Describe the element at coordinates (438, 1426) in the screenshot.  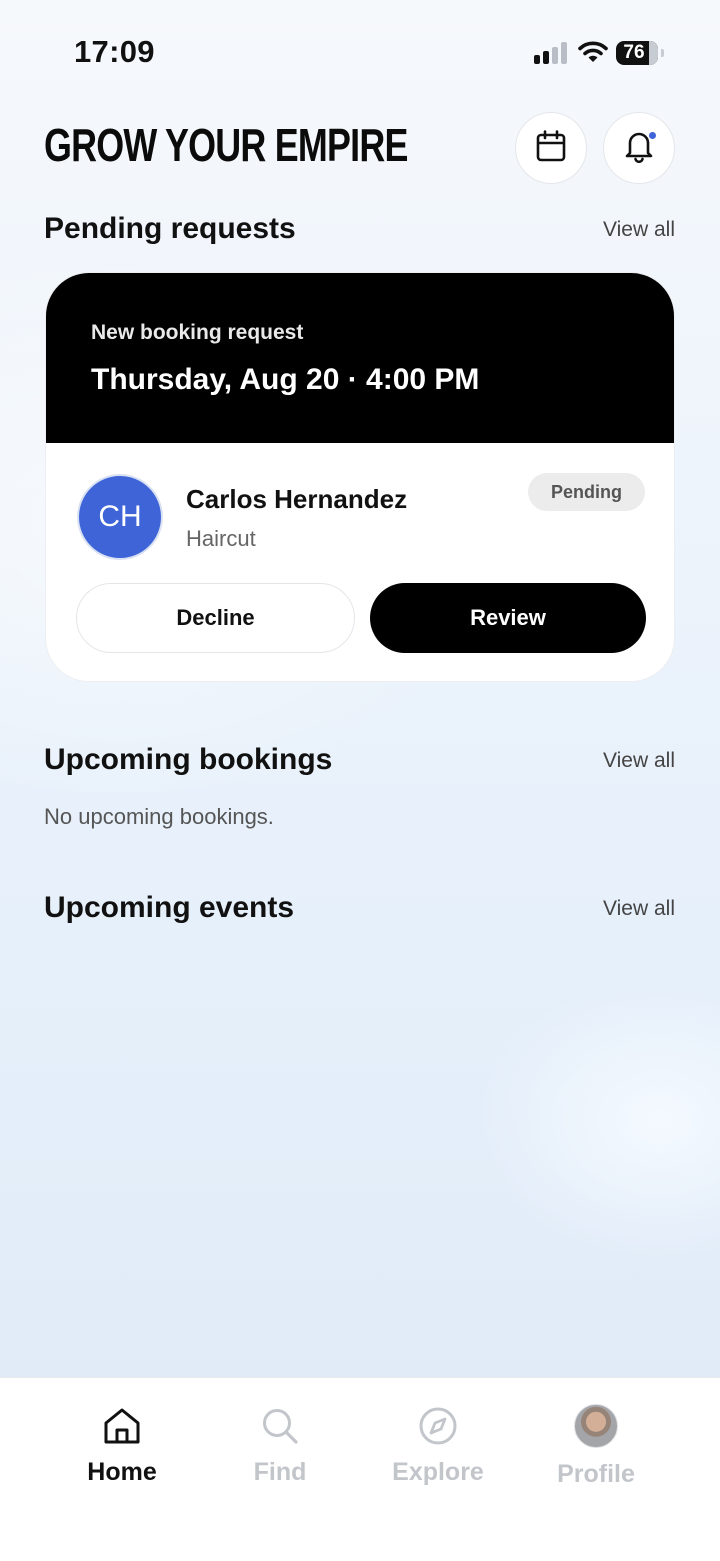
I see `compass-icon` at that location.